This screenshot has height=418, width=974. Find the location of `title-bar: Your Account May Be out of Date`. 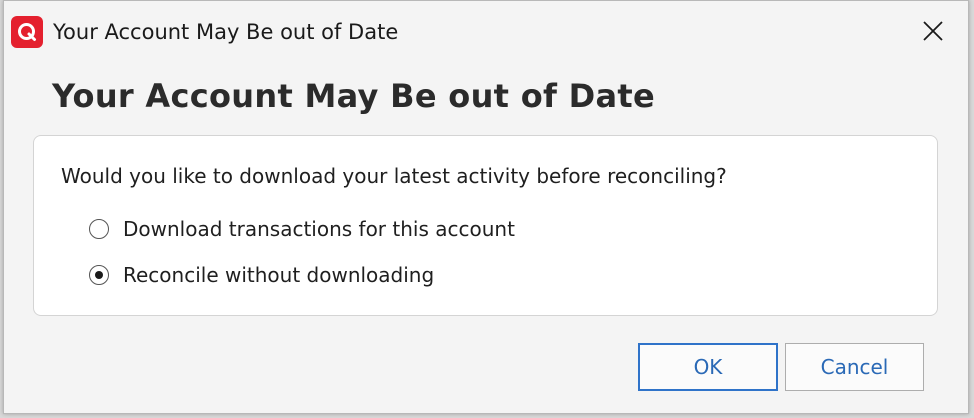

title-bar: Your Account May Be out of Date is located at coordinates (486, 32).